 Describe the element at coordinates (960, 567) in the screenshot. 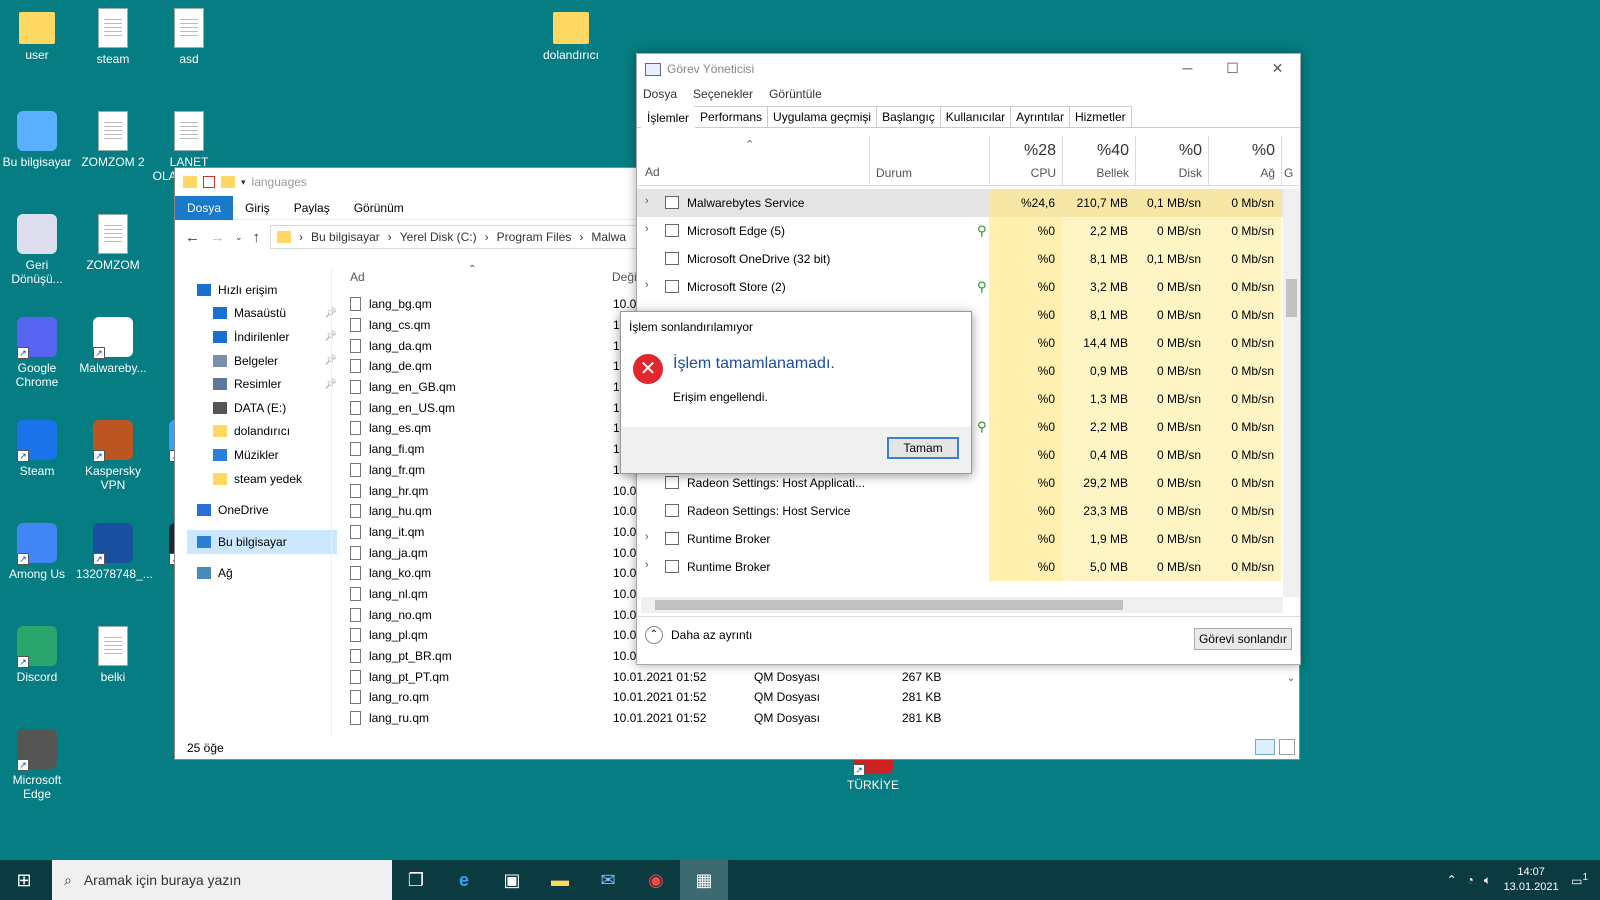

I see `process-row: › Runtime Broker %0 5,0 MB 0 MB/sn 0 Mb/sn` at that location.